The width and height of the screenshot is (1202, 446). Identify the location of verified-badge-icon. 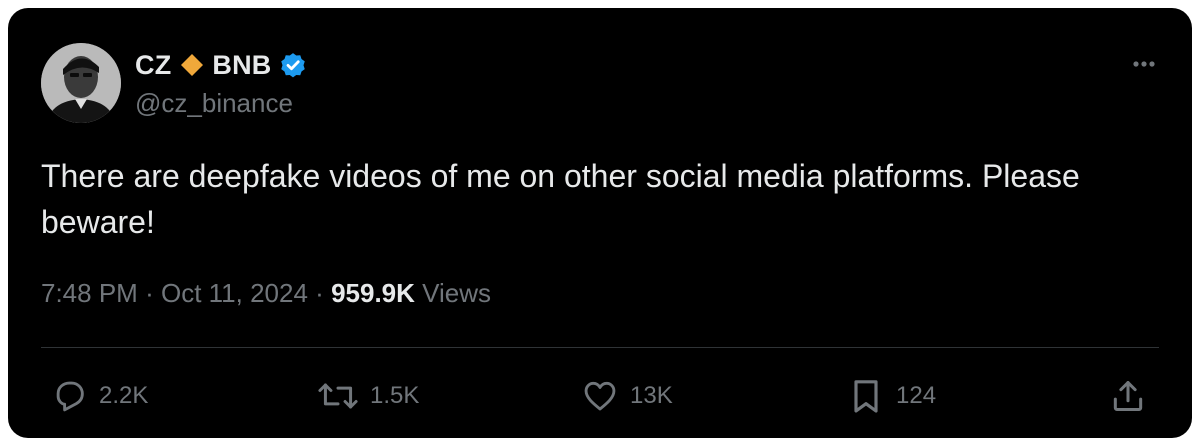
(293, 65).